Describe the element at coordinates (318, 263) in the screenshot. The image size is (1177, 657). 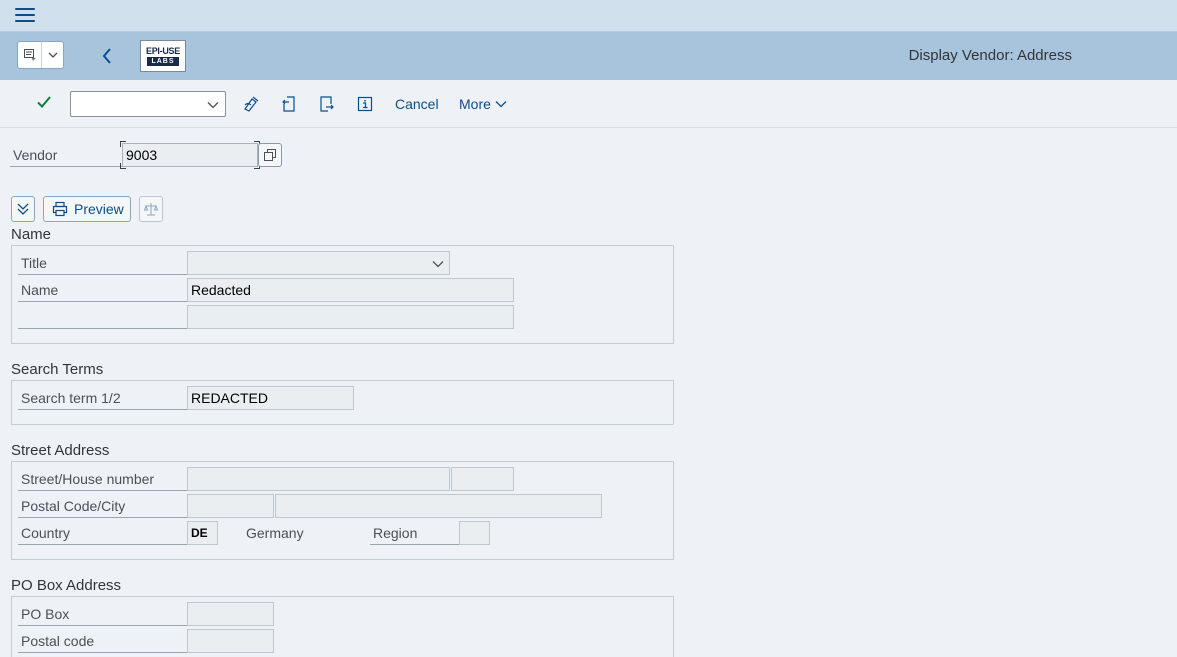
I see `title-dropdown` at that location.